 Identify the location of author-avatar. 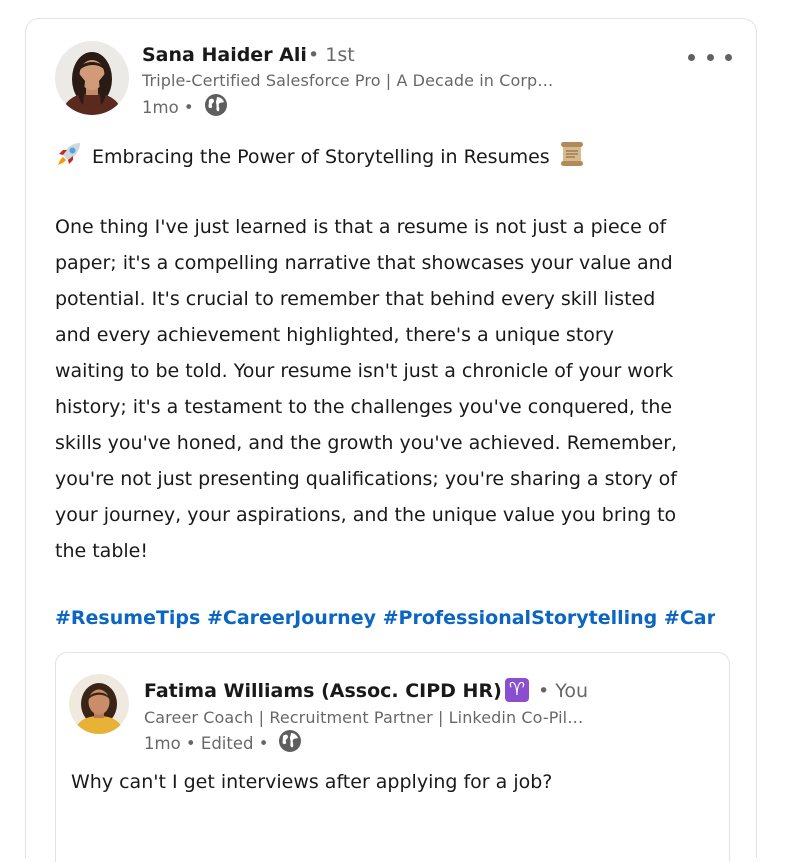
(92, 78).